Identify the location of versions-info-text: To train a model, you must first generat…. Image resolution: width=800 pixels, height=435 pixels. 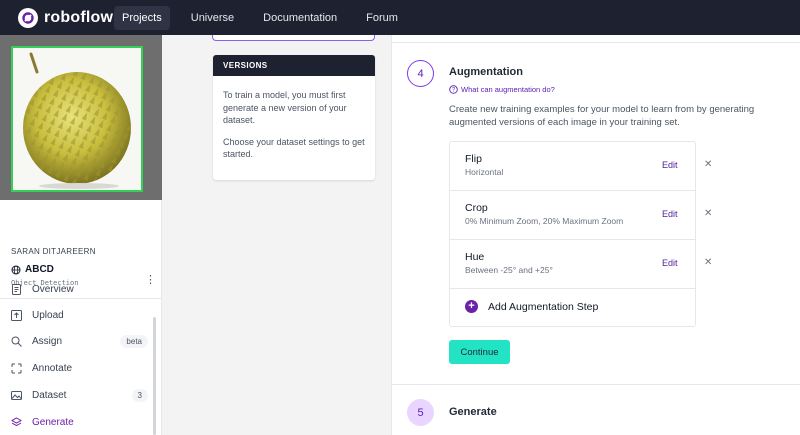
(285, 107).